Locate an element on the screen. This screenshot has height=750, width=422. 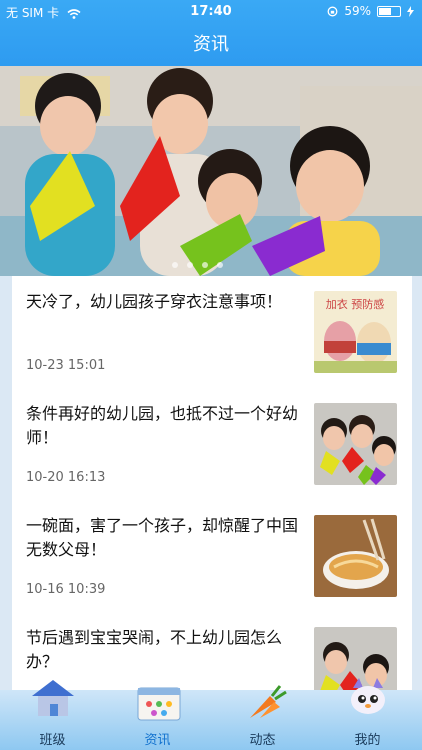
news-title: 条件再好的幼儿园，也抵不过一个好幼师！ is located at coordinates (162, 425).